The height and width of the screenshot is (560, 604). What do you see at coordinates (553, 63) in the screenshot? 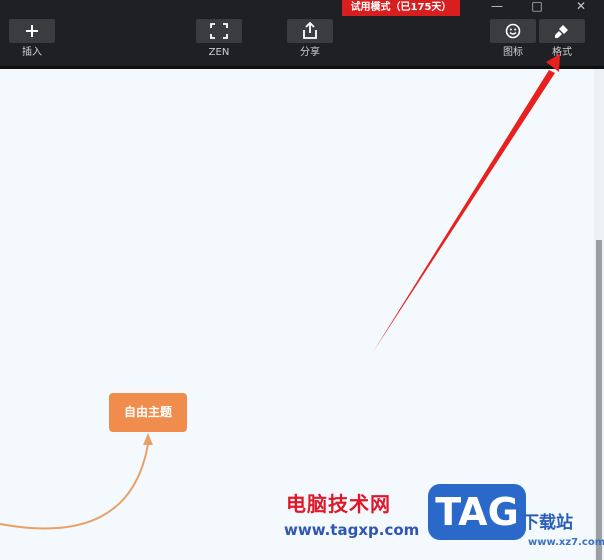
I see `pointer-arrow-head` at bounding box center [553, 63].